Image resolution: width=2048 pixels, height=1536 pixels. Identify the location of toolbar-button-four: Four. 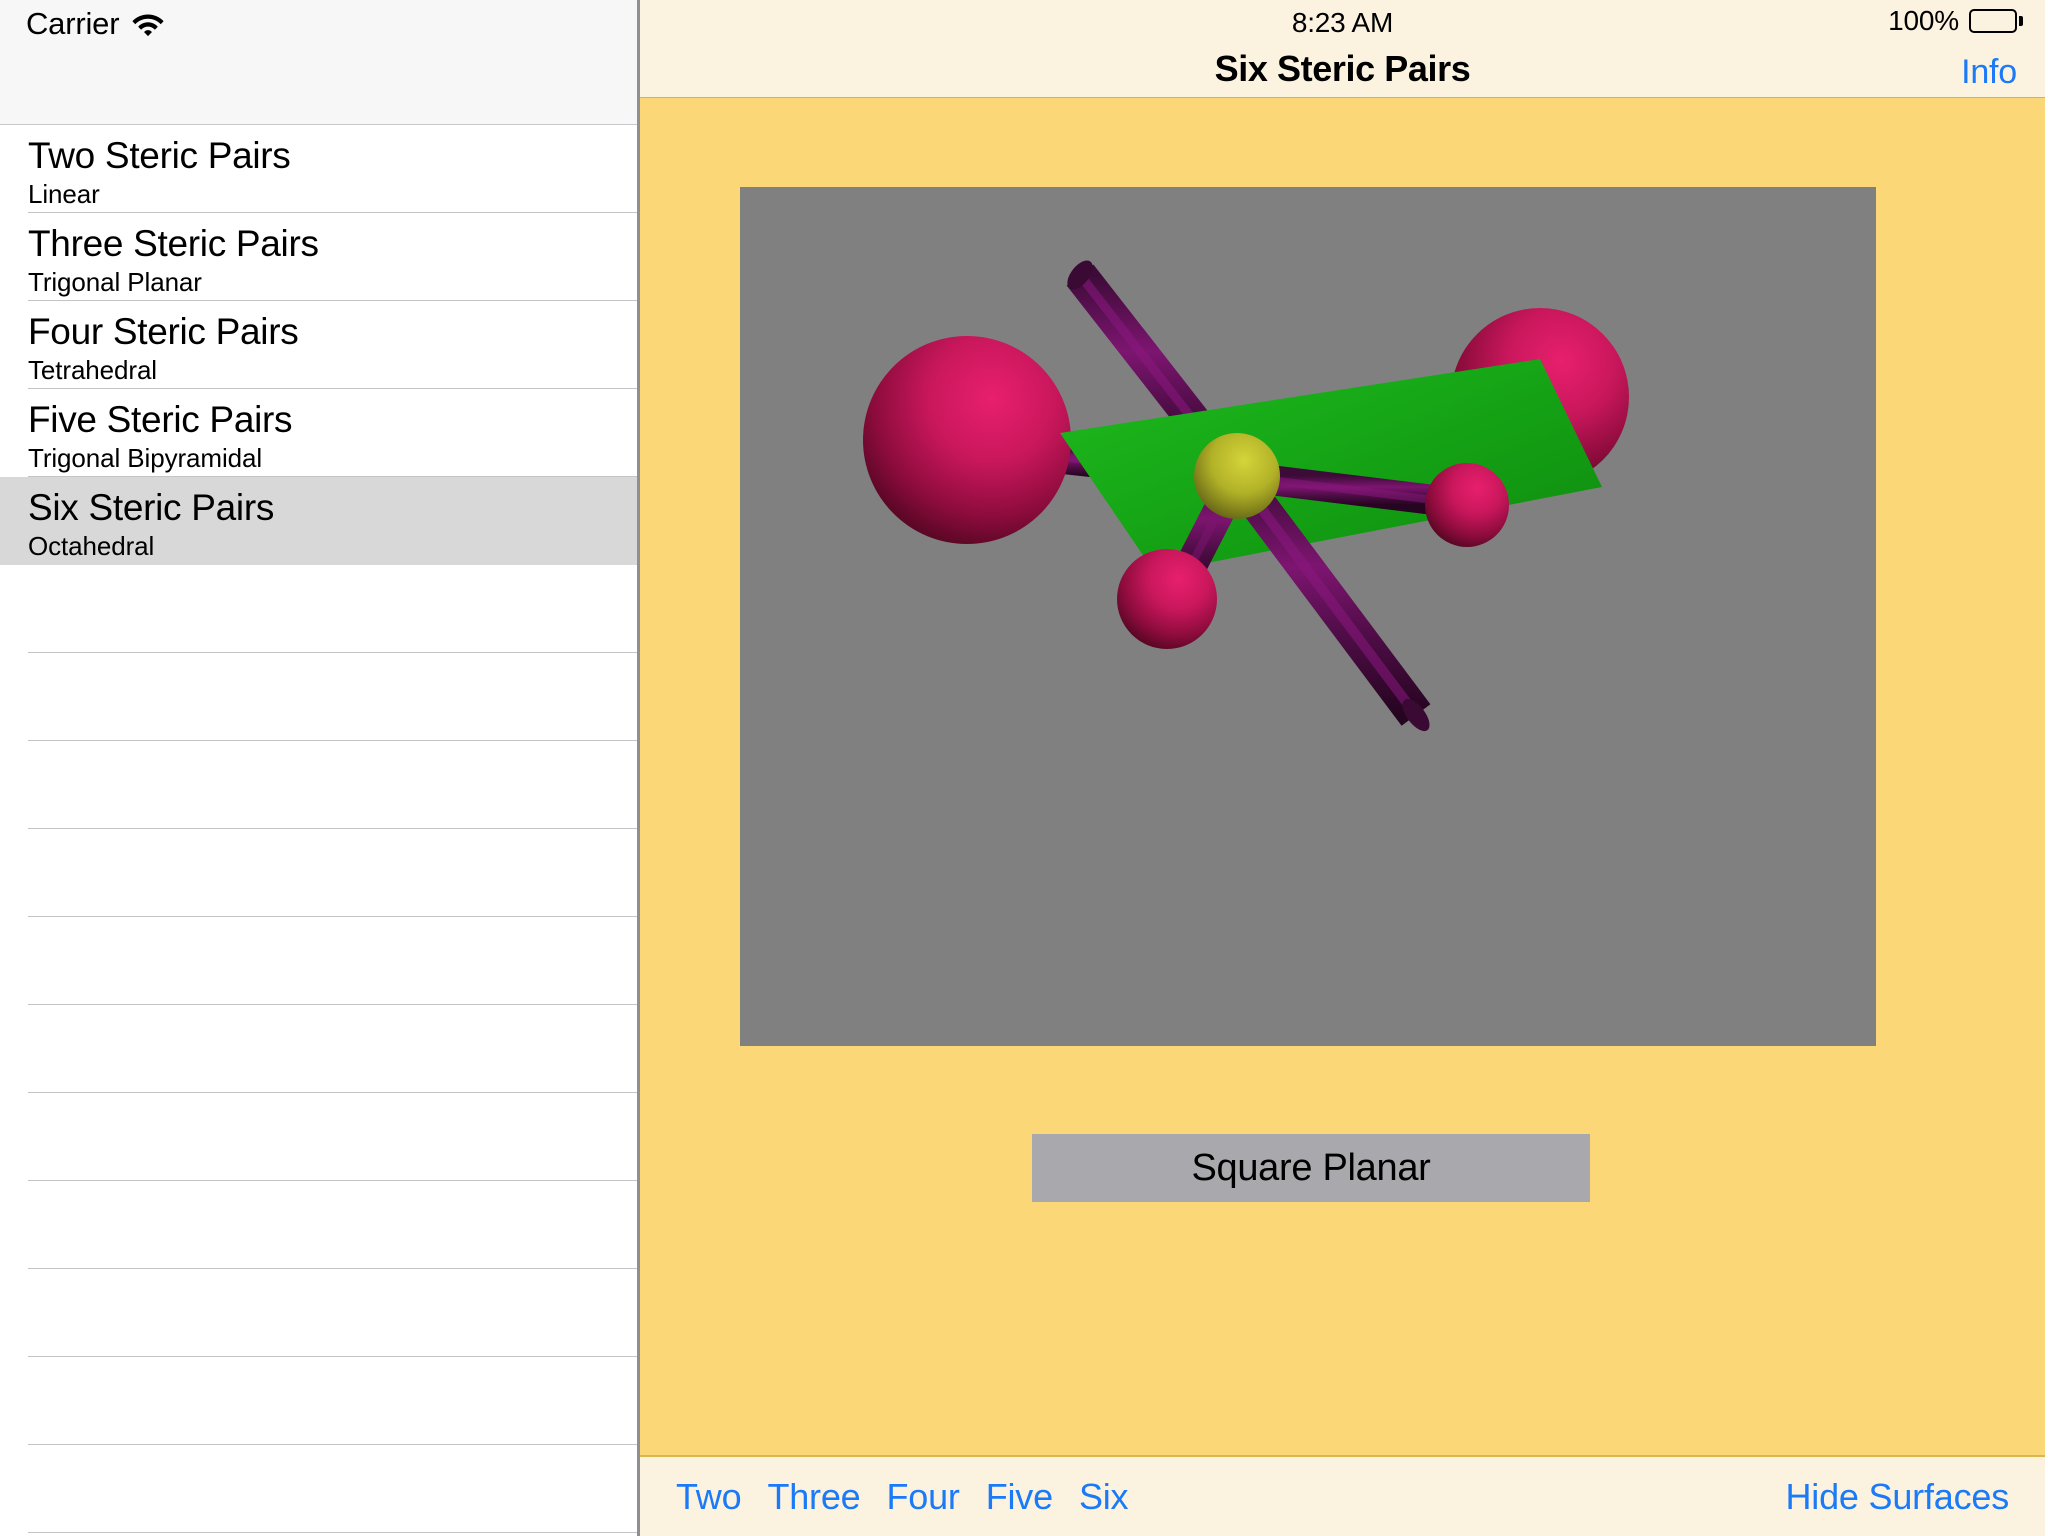
(922, 1497).